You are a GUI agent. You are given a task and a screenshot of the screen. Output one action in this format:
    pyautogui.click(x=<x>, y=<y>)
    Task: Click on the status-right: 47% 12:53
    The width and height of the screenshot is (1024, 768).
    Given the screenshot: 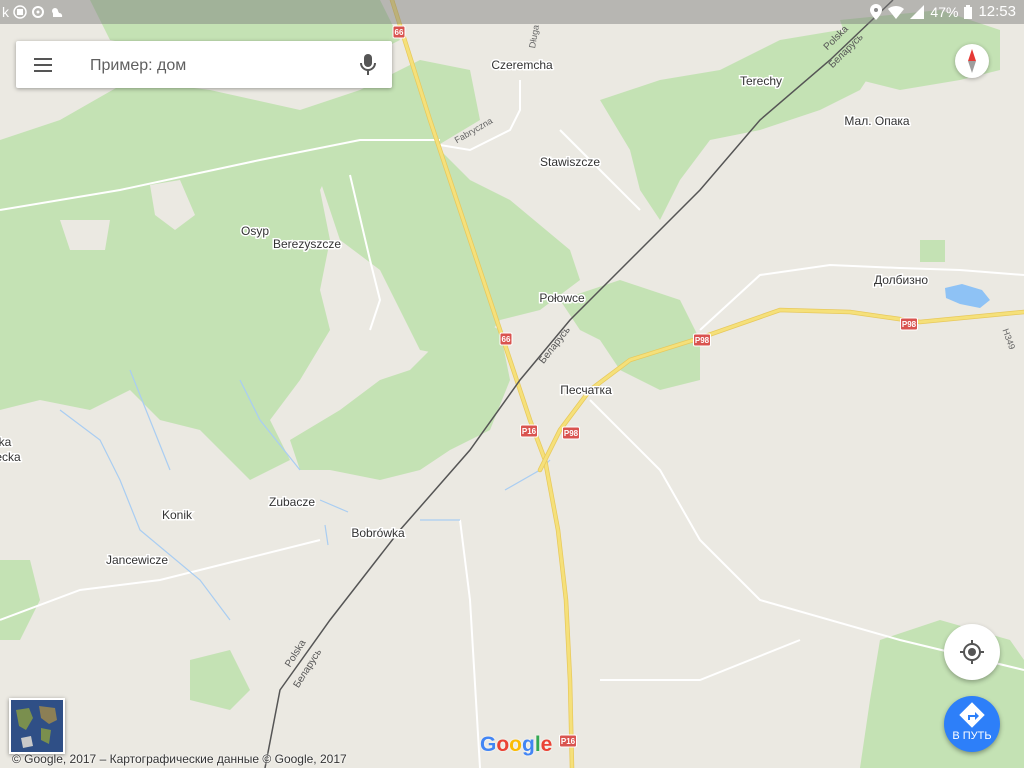 What is the action you would take?
    pyautogui.click(x=943, y=11)
    